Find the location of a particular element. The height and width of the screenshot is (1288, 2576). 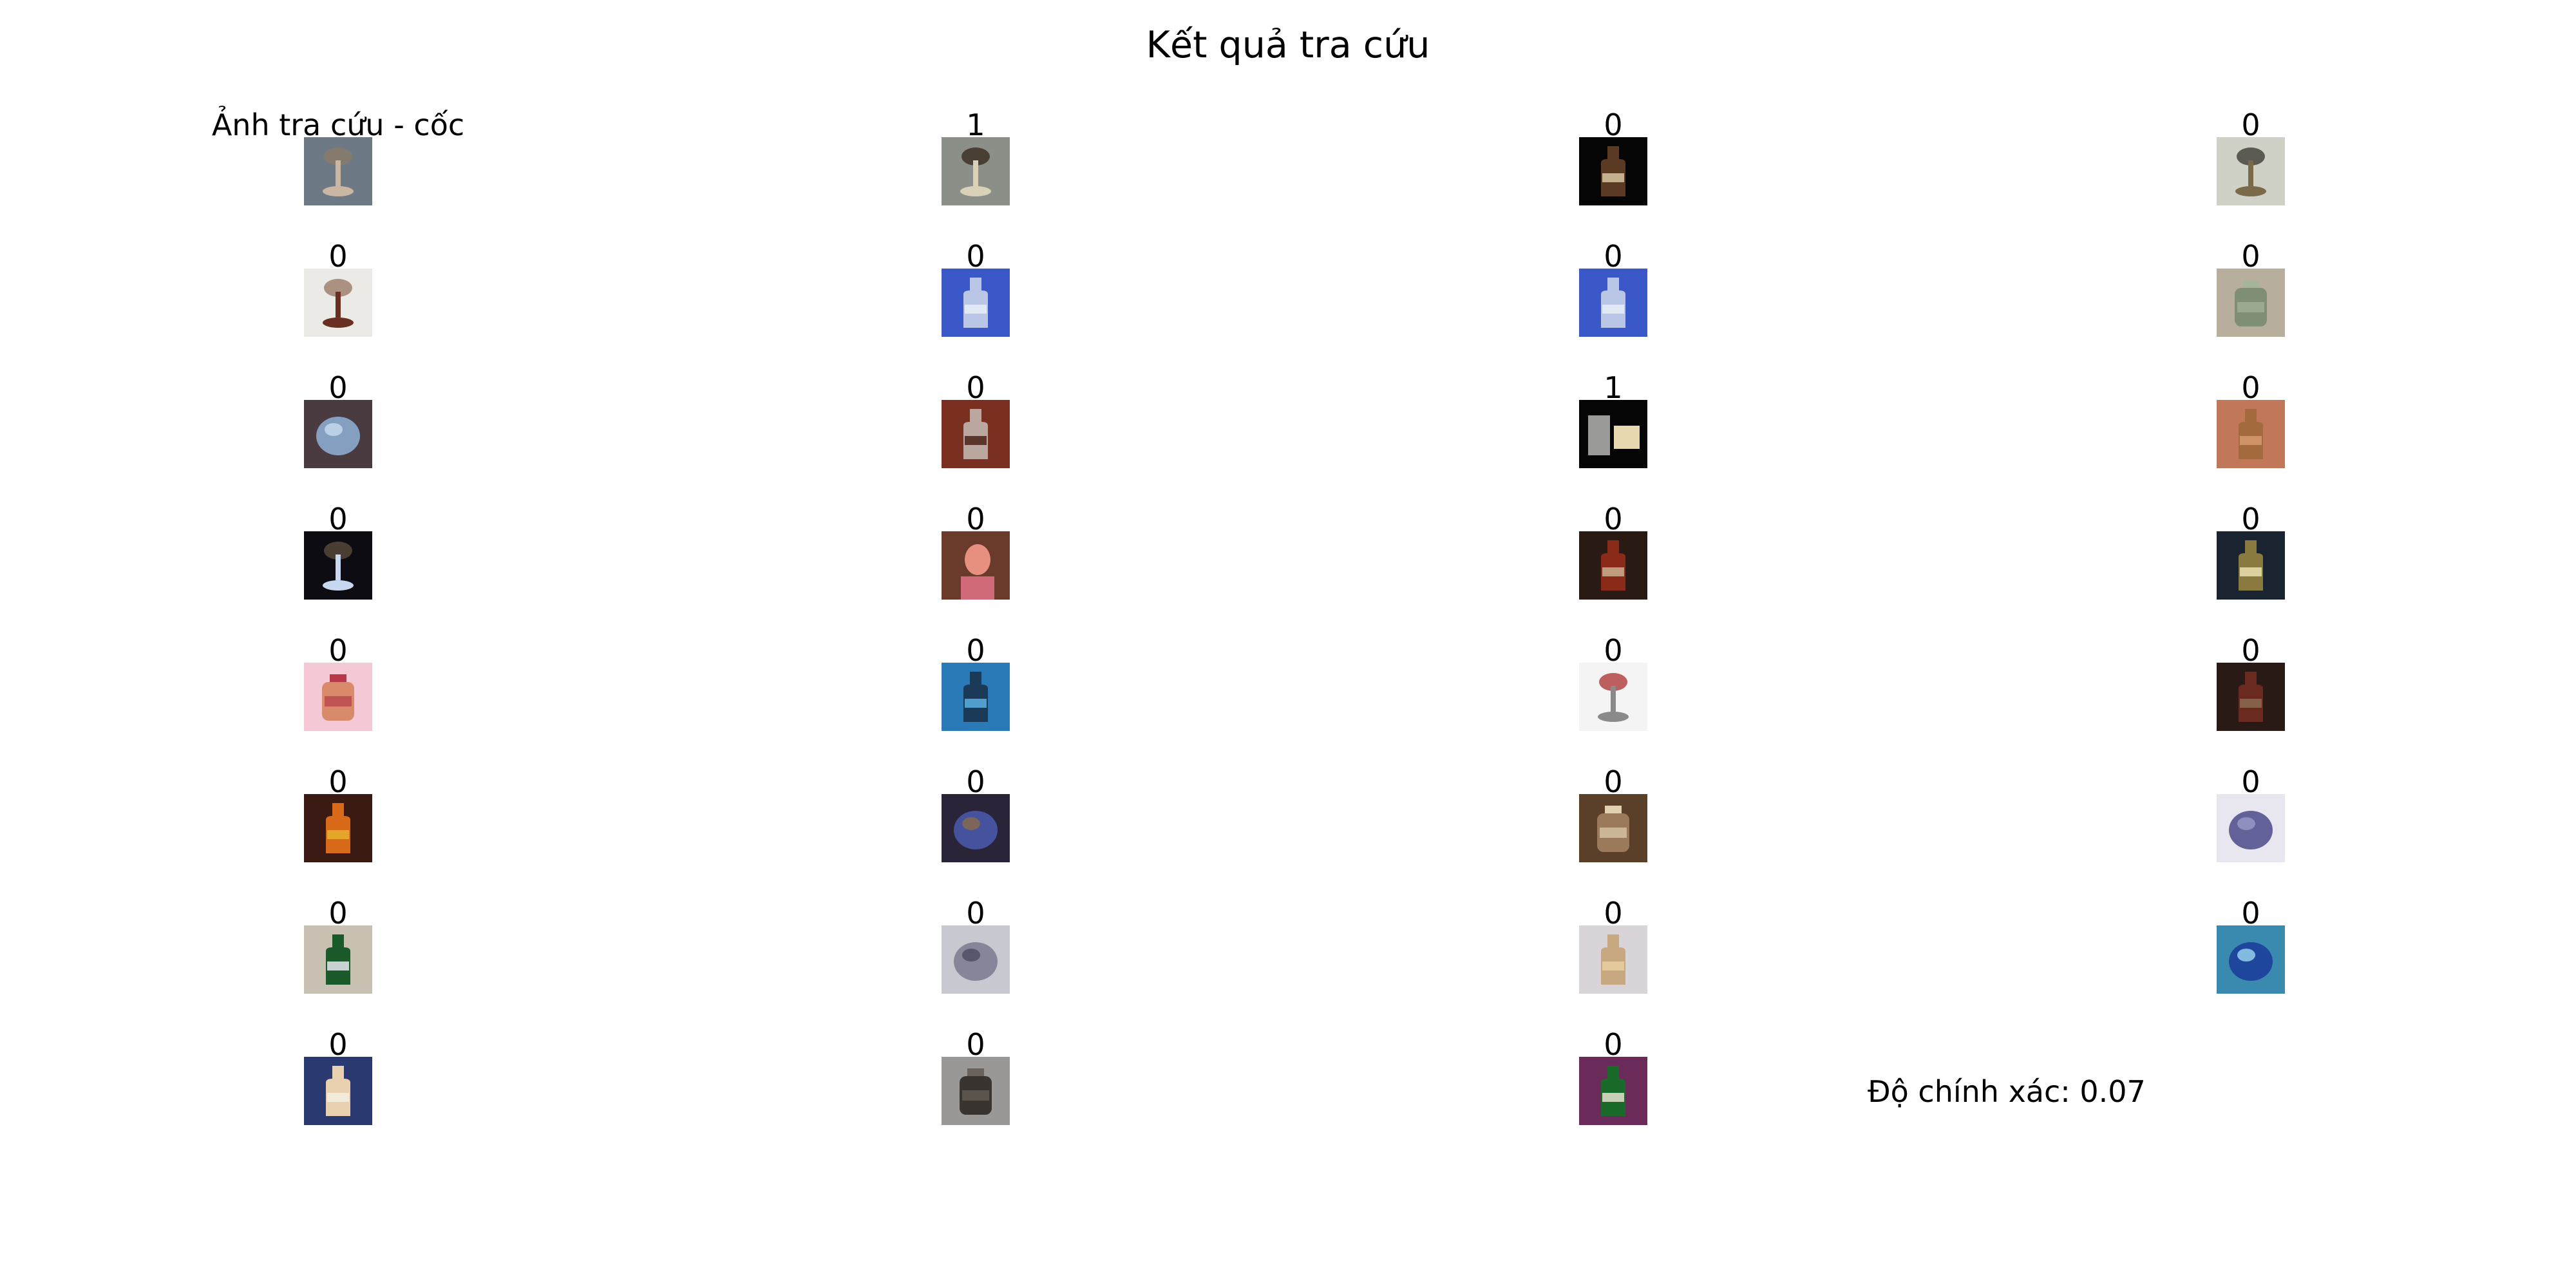

accuracy-text: Độ chính xác: 0.07 is located at coordinates (2007, 1092).